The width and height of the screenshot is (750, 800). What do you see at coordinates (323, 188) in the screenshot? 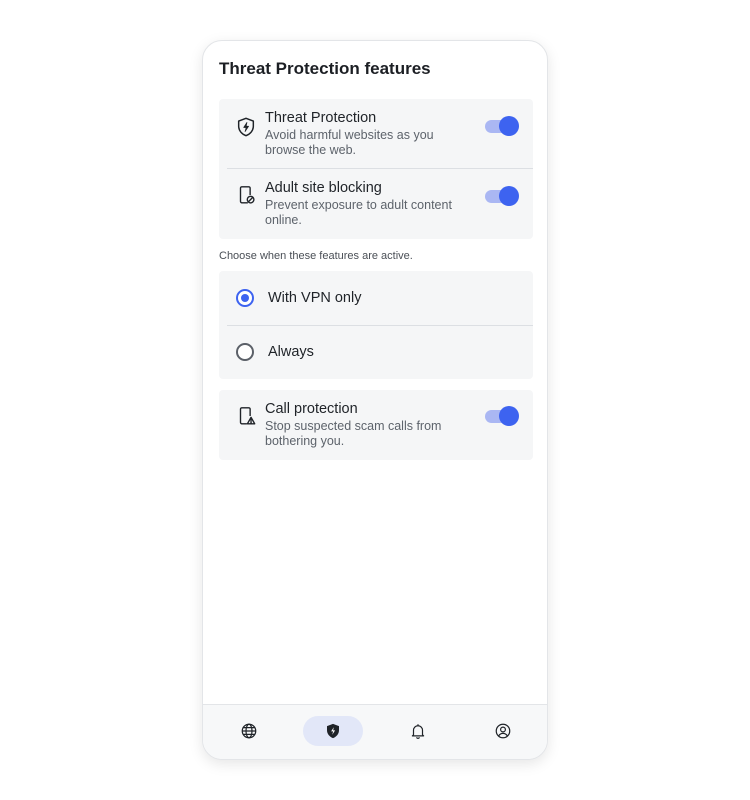
I see `adult-site-blocking-label: Adult site blocking` at bounding box center [323, 188].